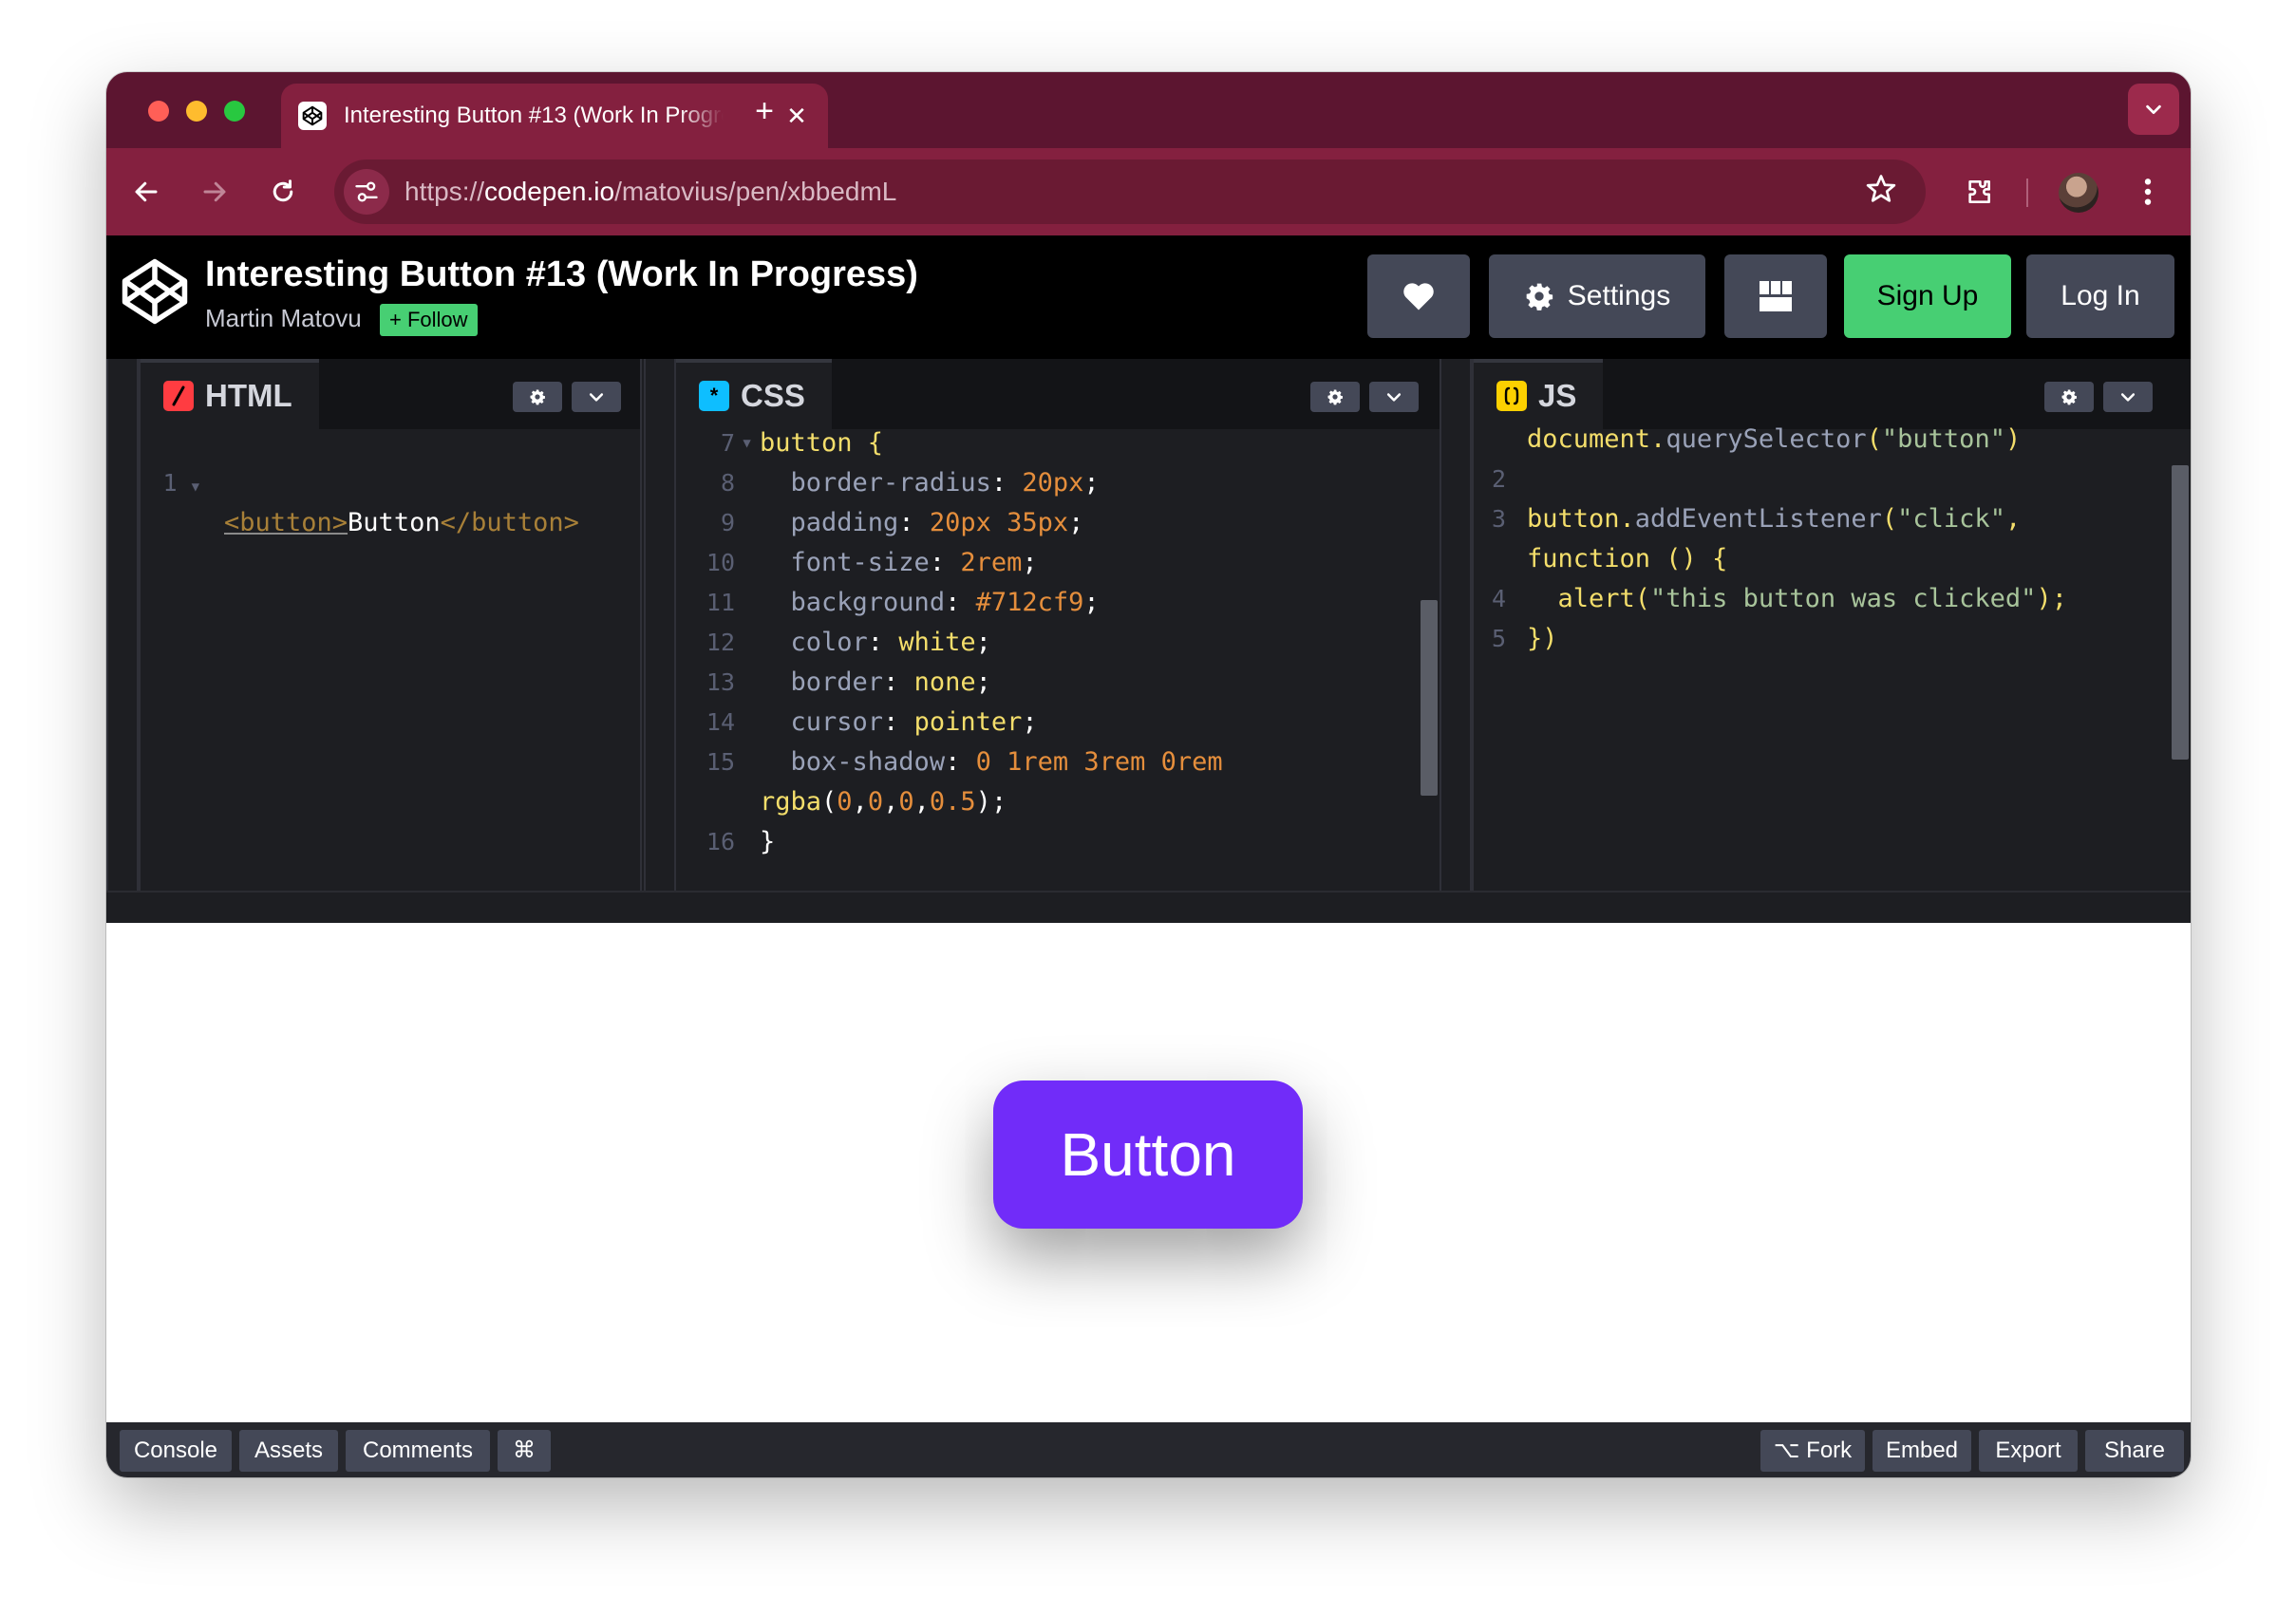 The height and width of the screenshot is (1616, 2296). Describe the element at coordinates (720, 722) in the screenshot. I see `line-number: 14` at that location.